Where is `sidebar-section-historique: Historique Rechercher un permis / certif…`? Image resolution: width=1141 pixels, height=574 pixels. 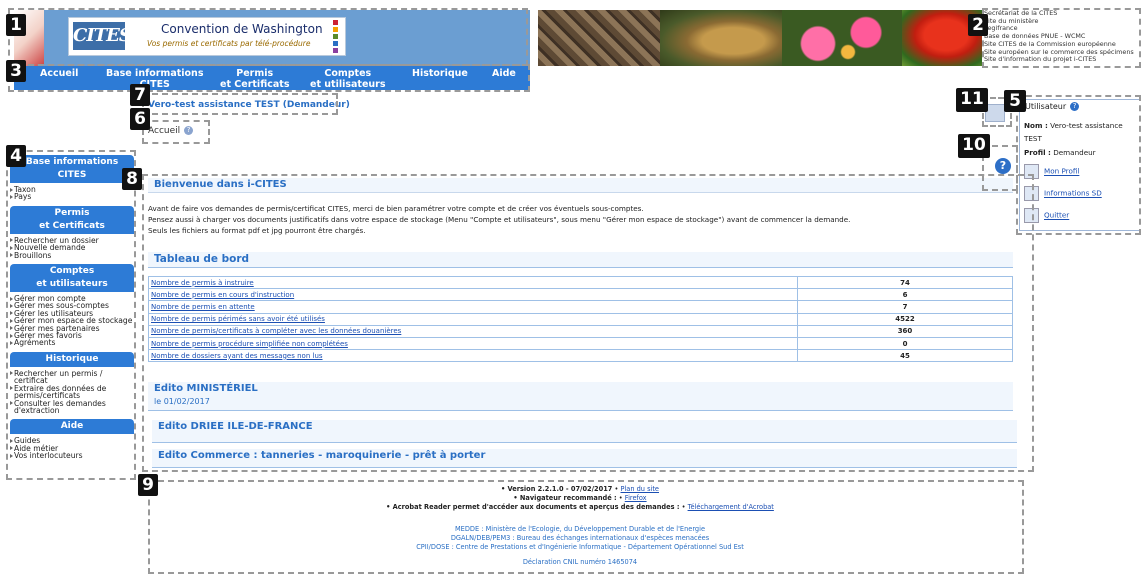 sidebar-section-historique: Historique Rechercher un permis / certif… is located at coordinates (72, 383).